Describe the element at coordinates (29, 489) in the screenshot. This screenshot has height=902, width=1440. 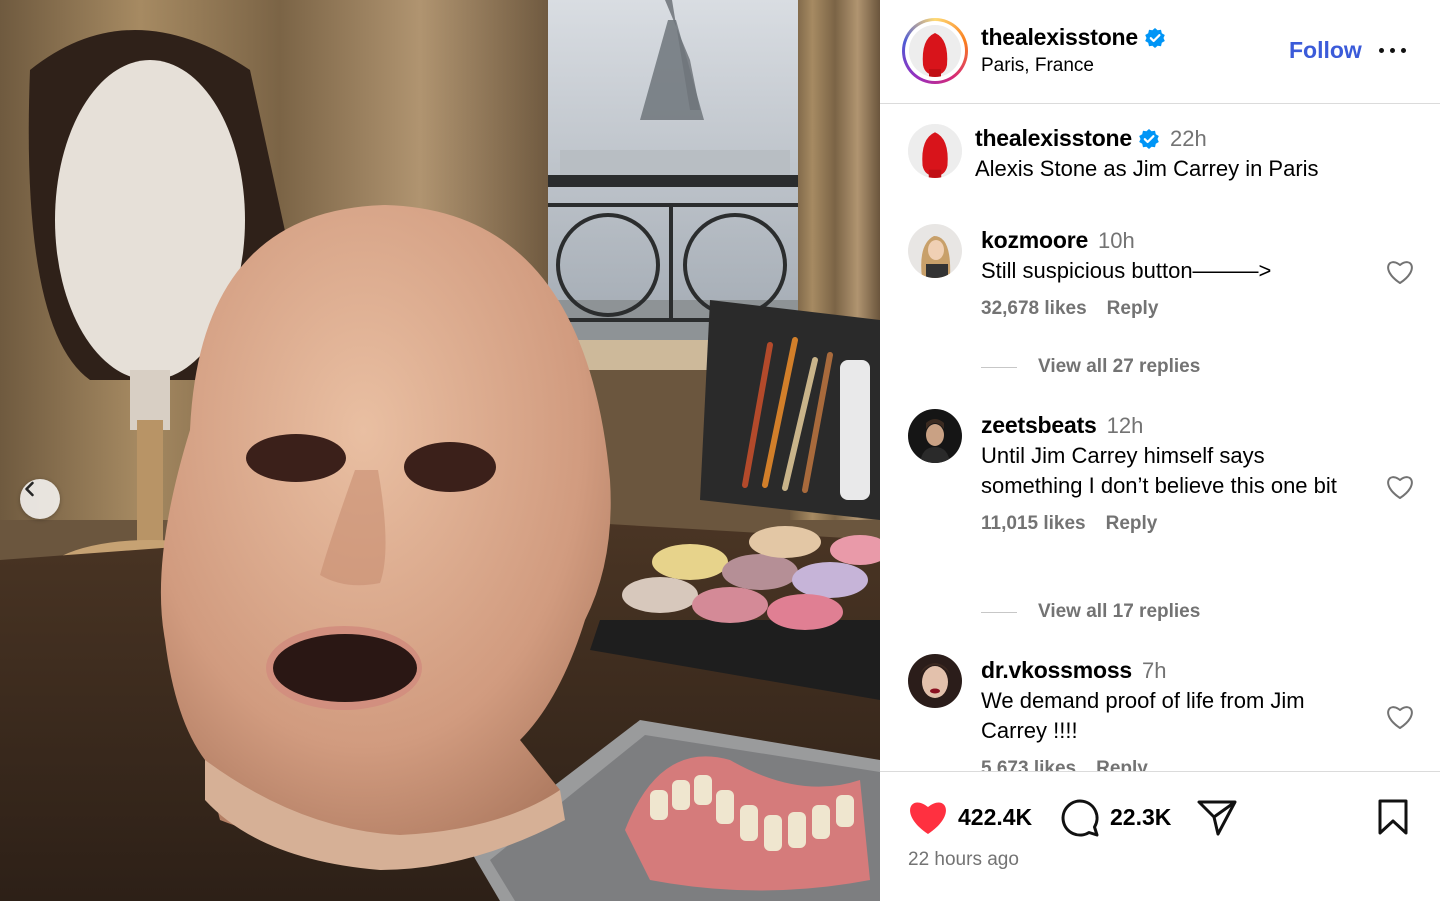
I see `chevron-left-icon` at that location.